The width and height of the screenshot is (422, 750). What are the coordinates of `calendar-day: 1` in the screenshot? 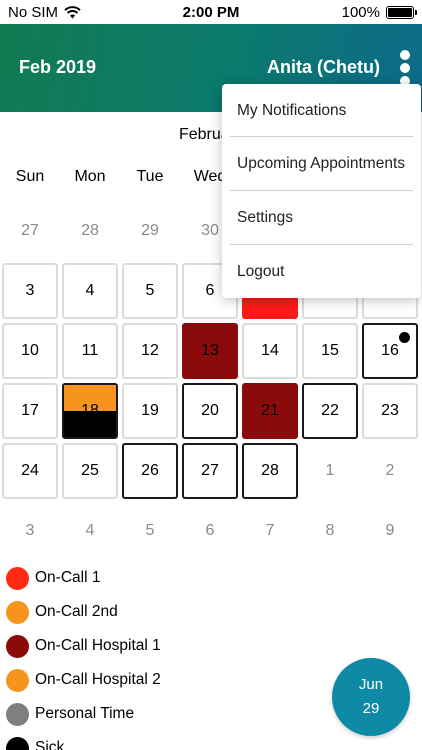 It's located at (330, 471).